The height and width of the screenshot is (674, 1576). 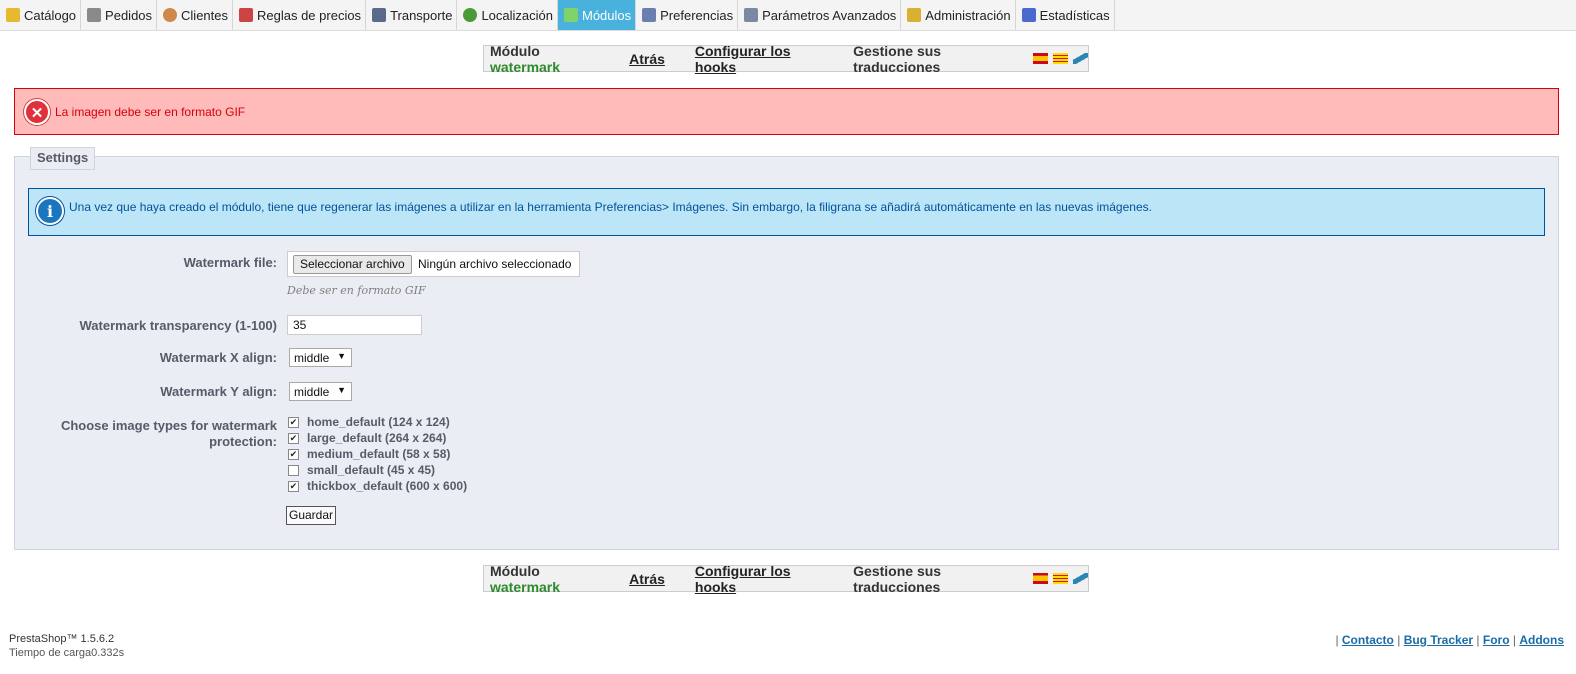 I want to click on image-types-label-line2: protection:, so click(x=243, y=441).